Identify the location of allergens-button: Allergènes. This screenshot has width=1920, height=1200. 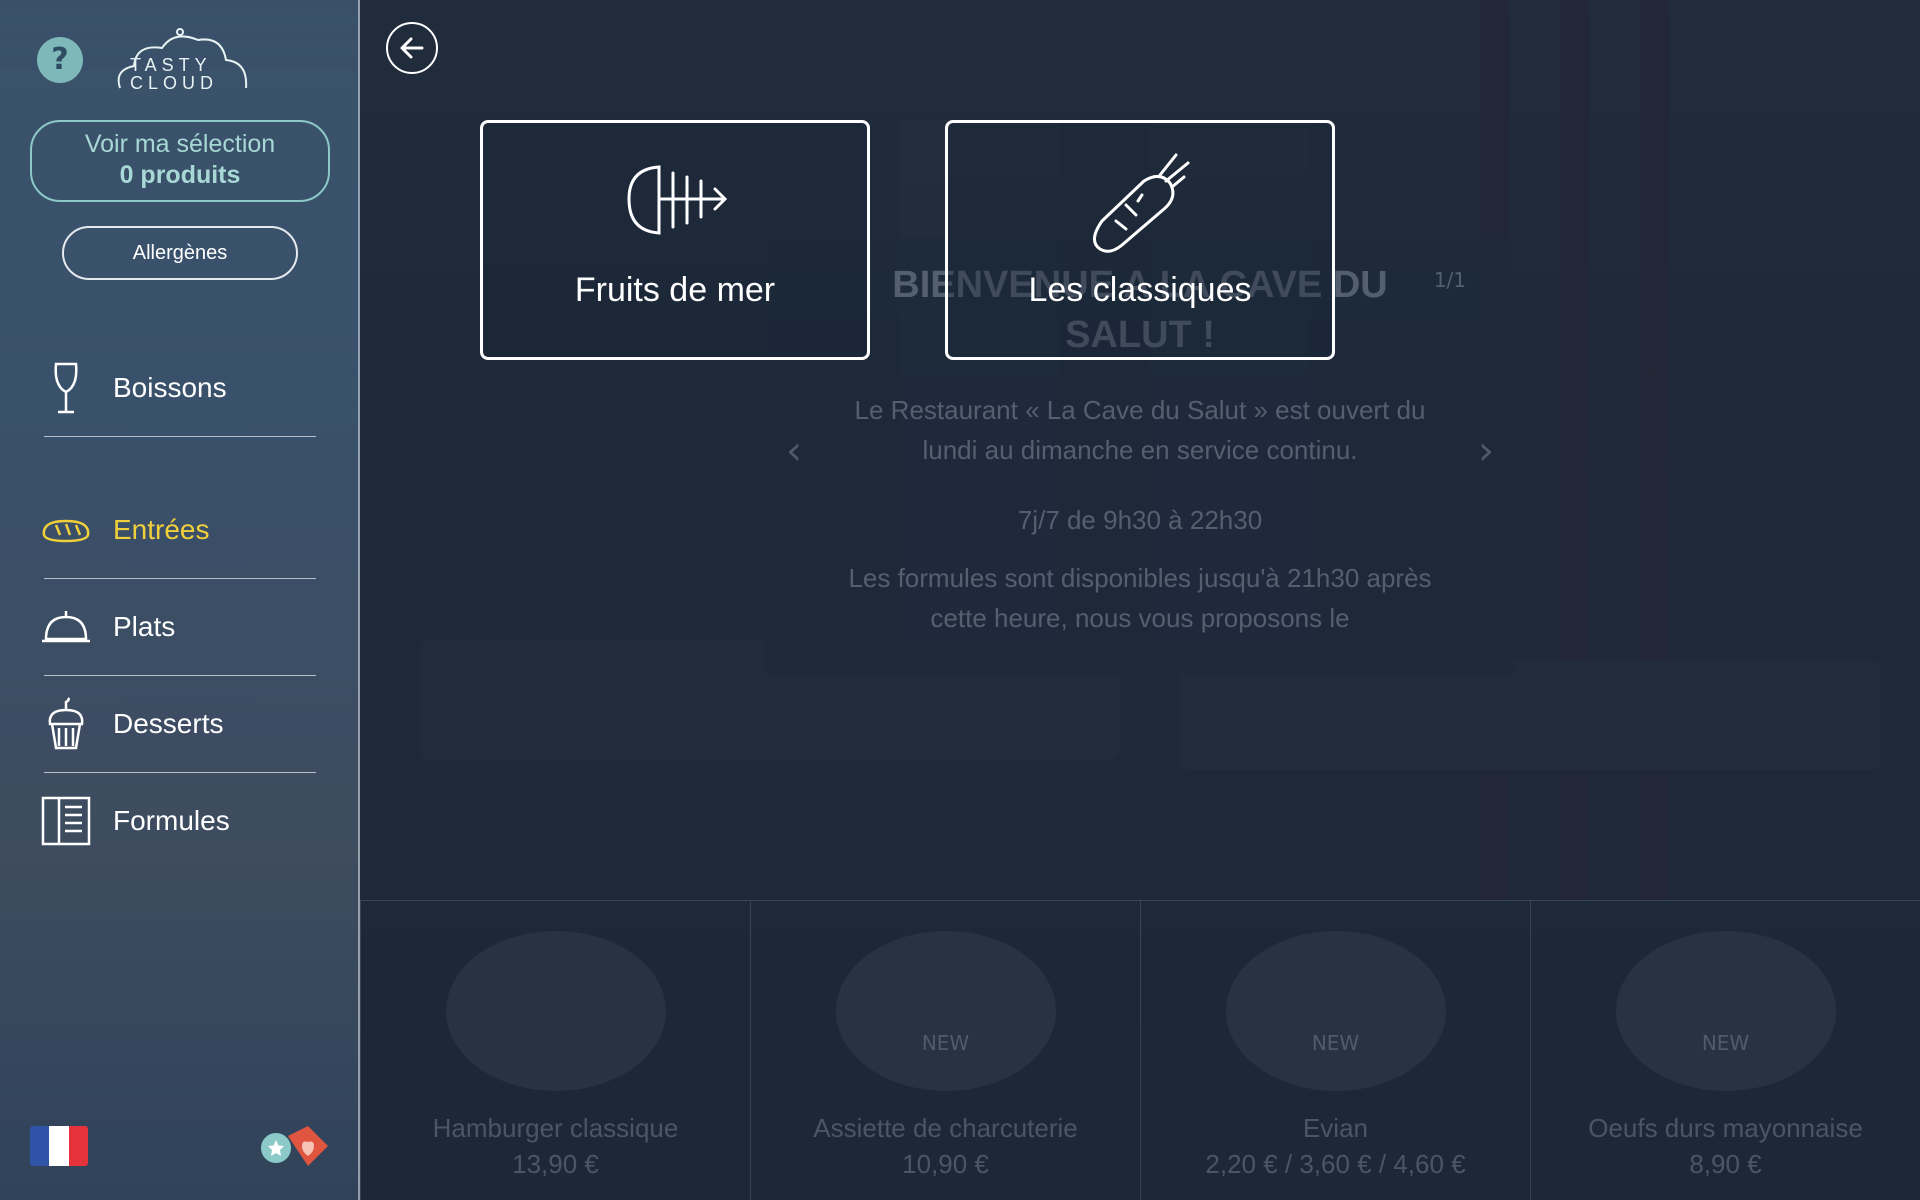
(180, 253).